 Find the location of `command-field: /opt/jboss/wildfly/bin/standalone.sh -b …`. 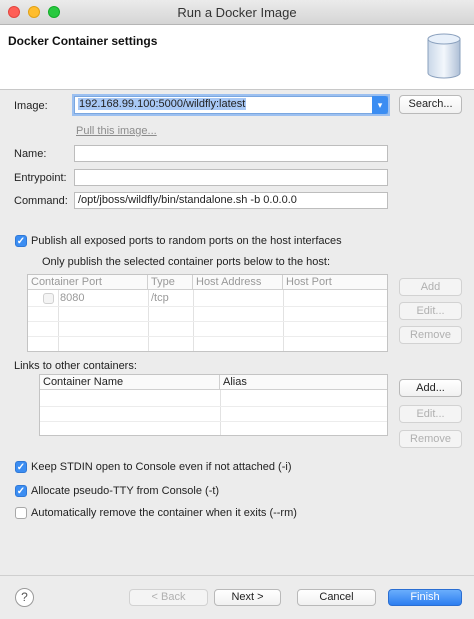

command-field: /opt/jboss/wildfly/bin/standalone.sh -b … is located at coordinates (231, 200).